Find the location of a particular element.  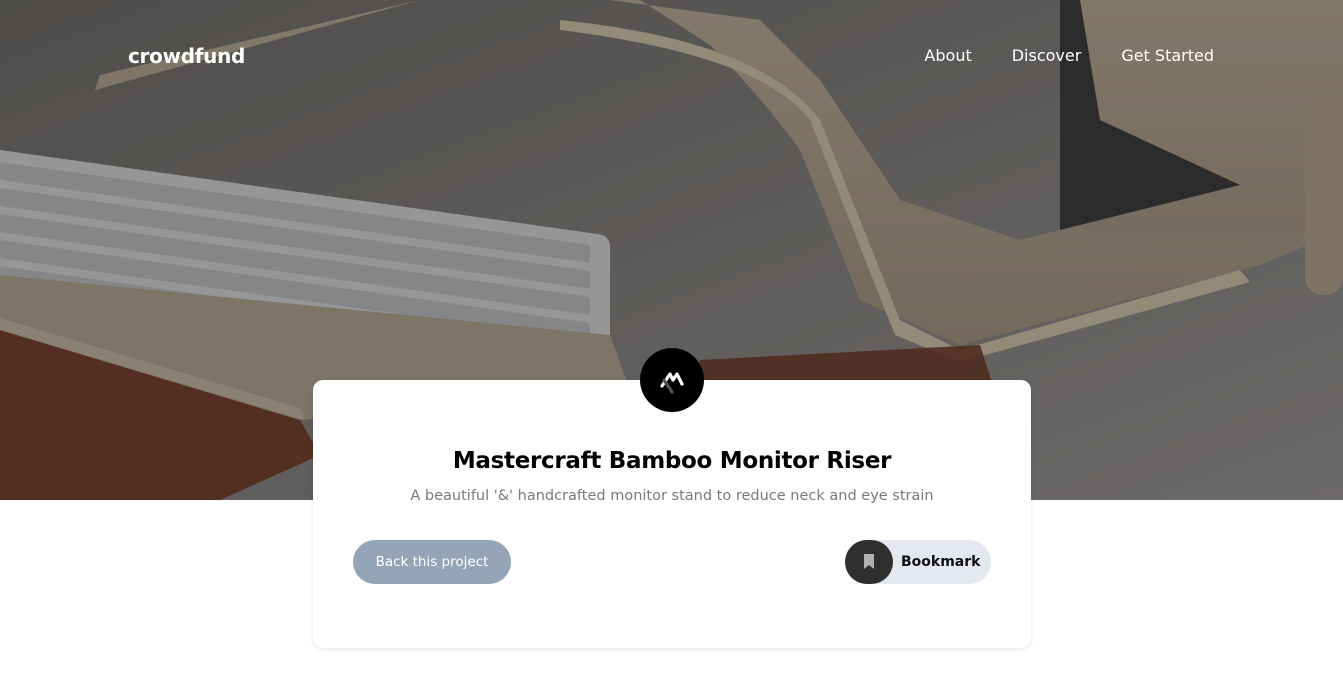

nav-get-started: Get Started is located at coordinates (1167, 55).